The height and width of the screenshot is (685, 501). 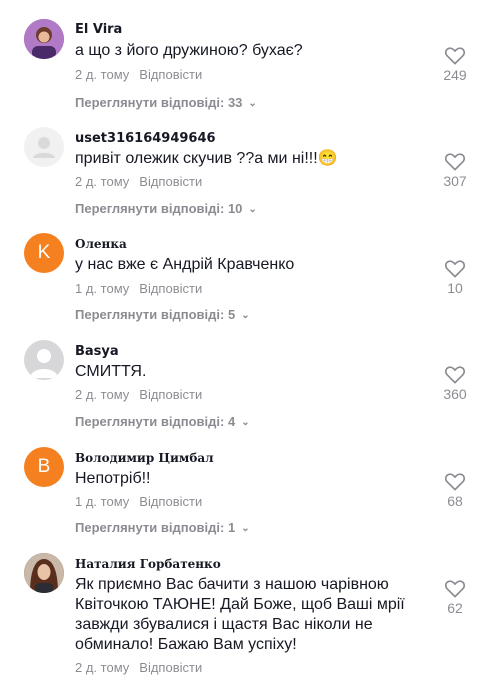 I want to click on like-group: 249, so click(x=455, y=64).